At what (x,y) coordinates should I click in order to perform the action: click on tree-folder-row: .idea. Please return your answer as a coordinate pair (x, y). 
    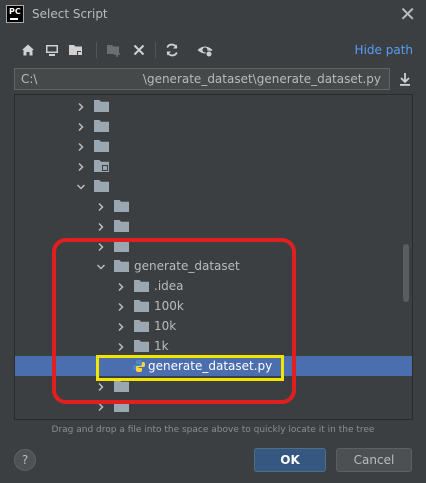
    Looking at the image, I should click on (213, 286).